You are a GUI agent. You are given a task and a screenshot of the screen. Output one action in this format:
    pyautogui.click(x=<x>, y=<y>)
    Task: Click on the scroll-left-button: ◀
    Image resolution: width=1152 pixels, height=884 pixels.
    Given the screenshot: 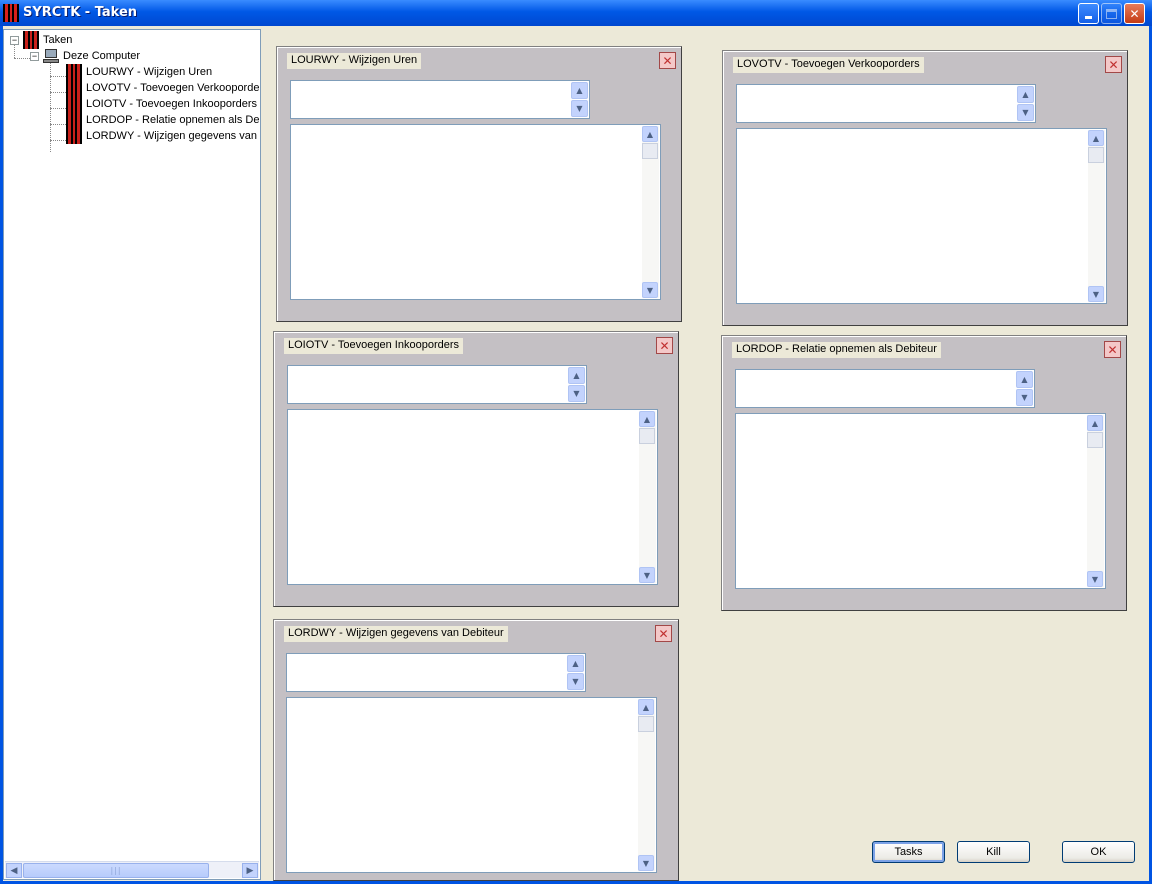 What is the action you would take?
    pyautogui.click(x=14, y=870)
    